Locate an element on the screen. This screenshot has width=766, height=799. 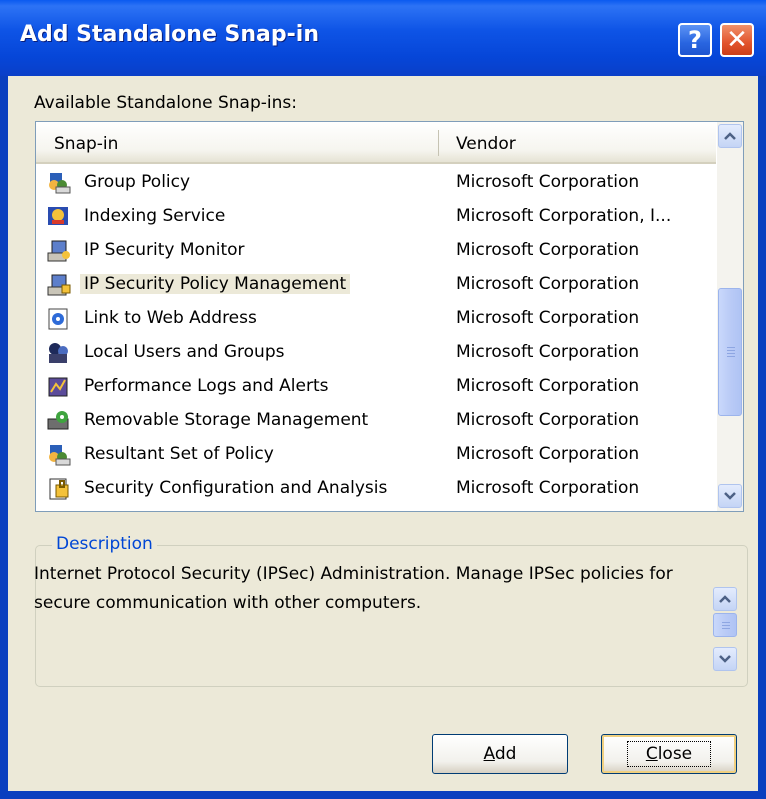
close-button: Close is located at coordinates (669, 754).